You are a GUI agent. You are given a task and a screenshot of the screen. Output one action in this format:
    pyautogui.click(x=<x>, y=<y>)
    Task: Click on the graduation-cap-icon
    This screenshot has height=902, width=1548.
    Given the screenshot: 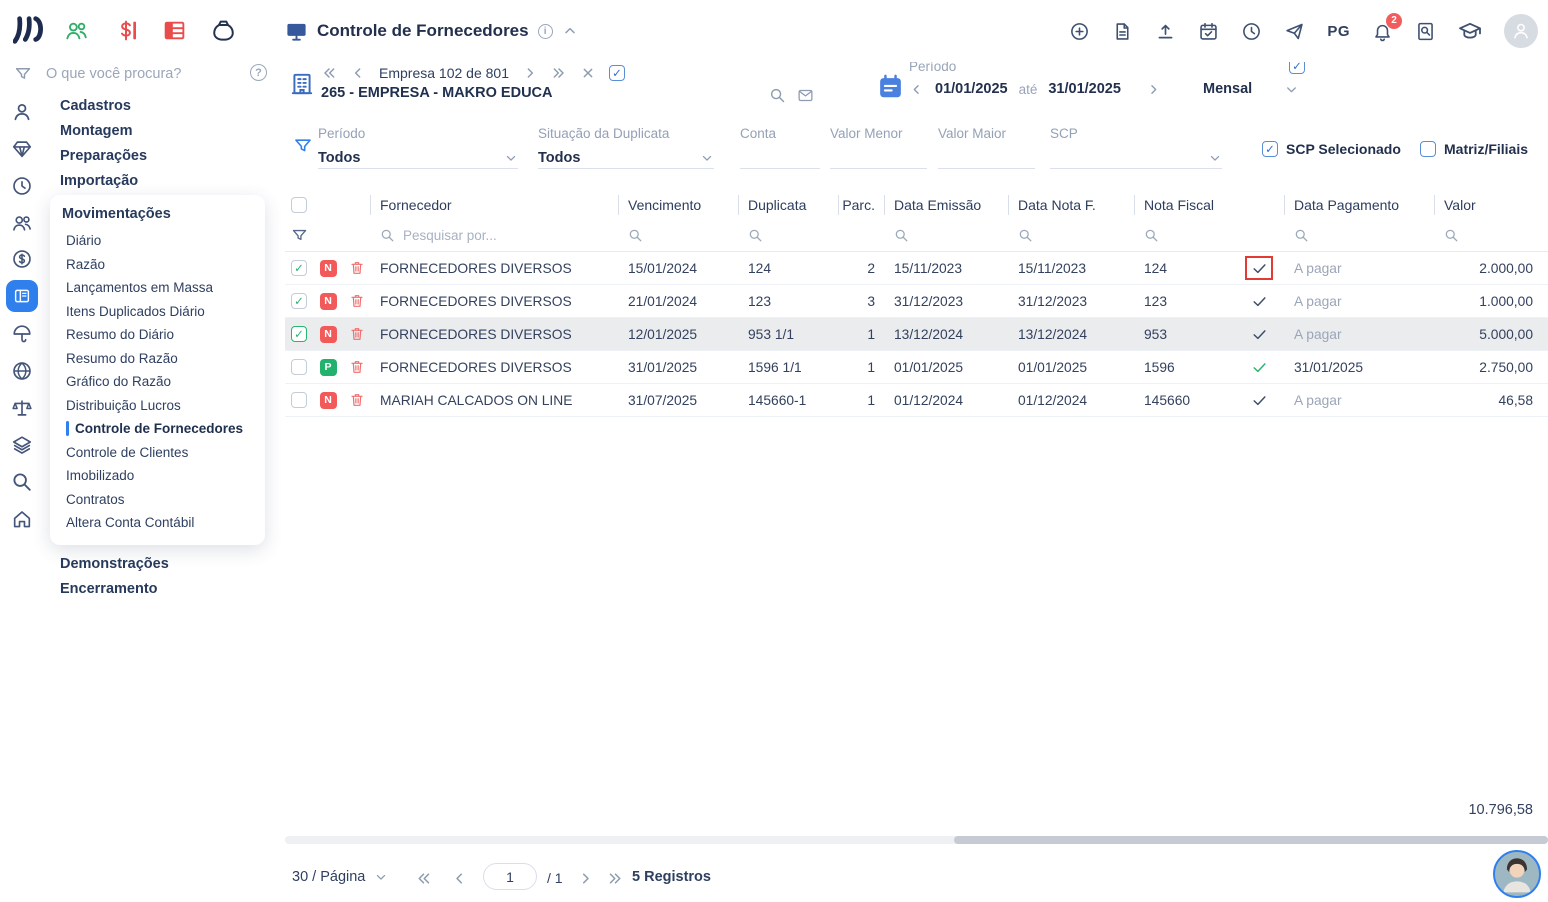 What is the action you would take?
    pyautogui.click(x=1470, y=31)
    